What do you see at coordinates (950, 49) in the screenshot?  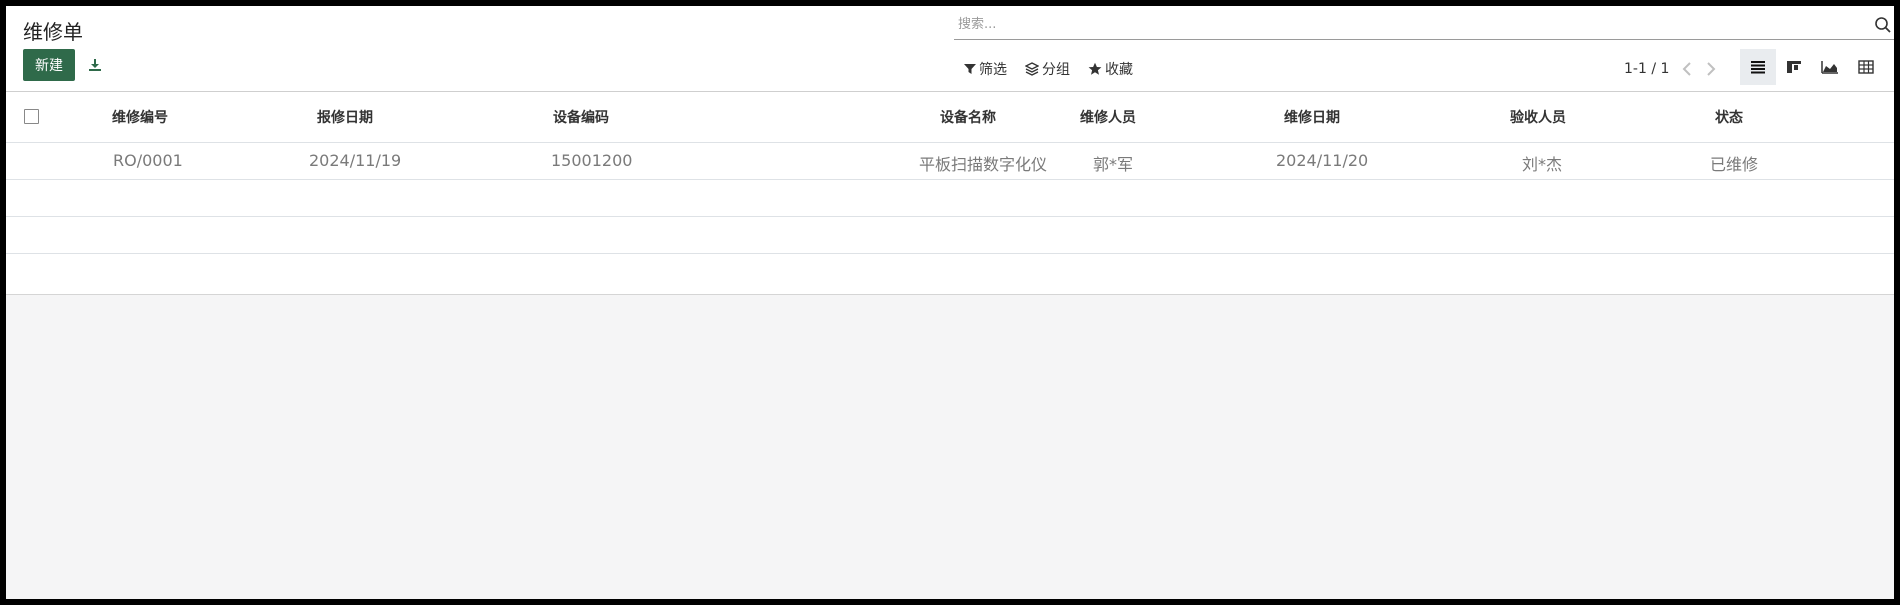 I see `control-panel: 维修单 新建 筛选` at bounding box center [950, 49].